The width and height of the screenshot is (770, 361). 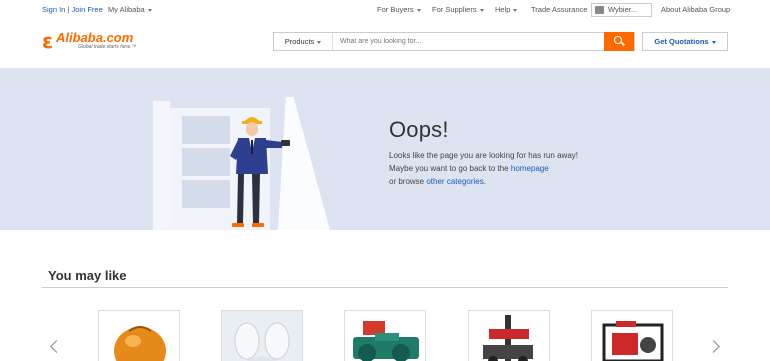 What do you see at coordinates (56, 346) in the screenshot?
I see `carousel-prev-arrow-icon` at bounding box center [56, 346].